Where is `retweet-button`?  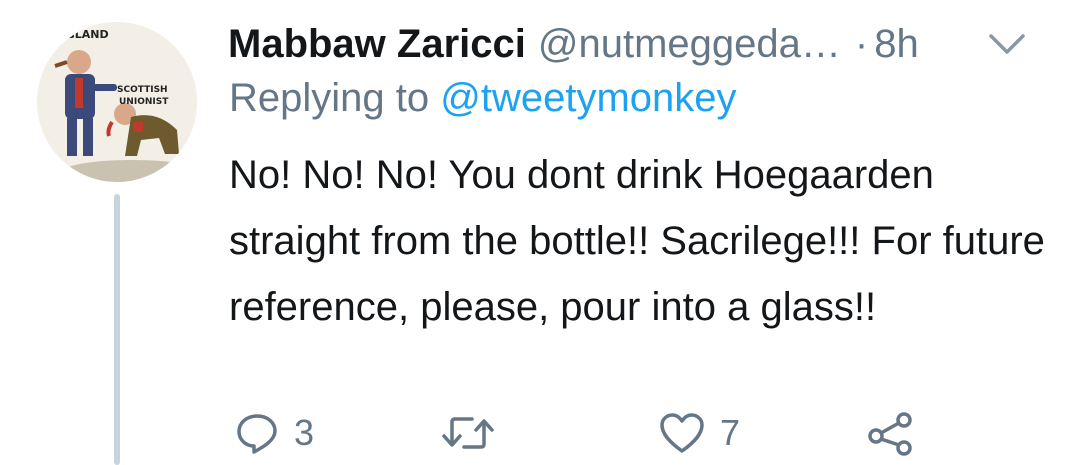 retweet-button is located at coordinates (475, 433).